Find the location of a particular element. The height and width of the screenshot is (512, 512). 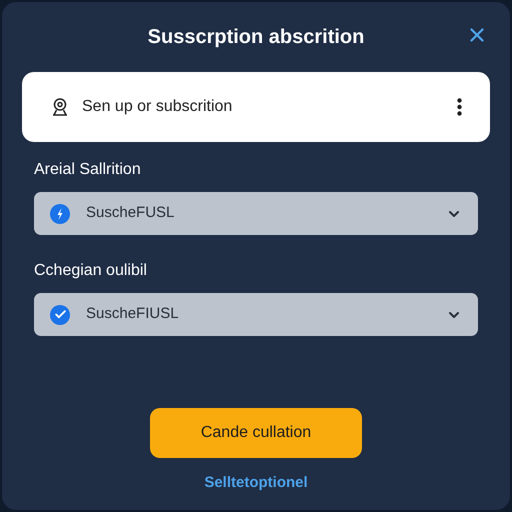

check-icon is located at coordinates (60, 314).